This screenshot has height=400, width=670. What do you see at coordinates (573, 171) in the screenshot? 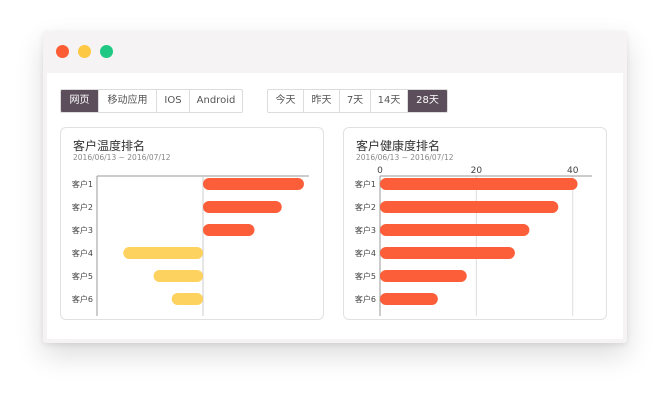
I see `x-tick-label: 40` at bounding box center [573, 171].